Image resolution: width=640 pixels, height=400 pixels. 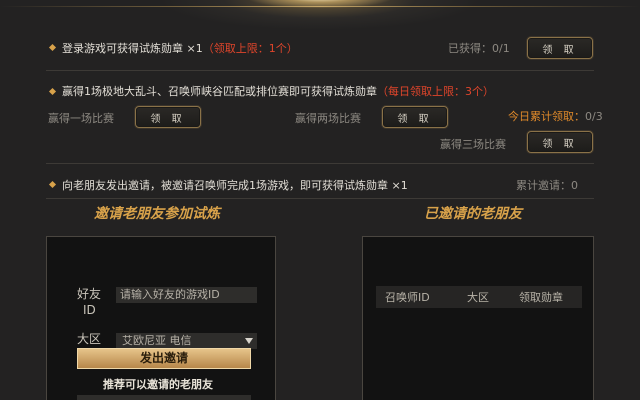 What do you see at coordinates (473, 144) in the screenshot?
I see `win-three-label: 赢得三场比赛` at bounding box center [473, 144].